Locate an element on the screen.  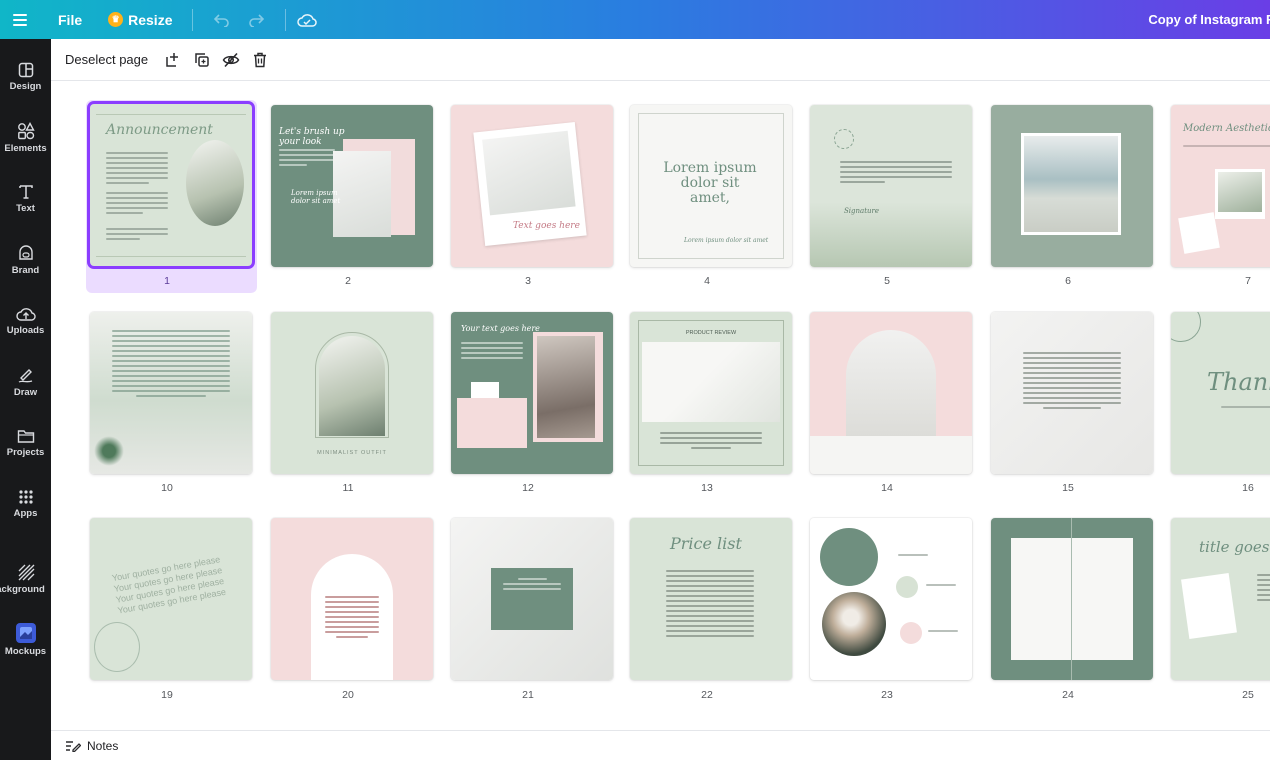
main-menu-button is located at coordinates (20, 19).